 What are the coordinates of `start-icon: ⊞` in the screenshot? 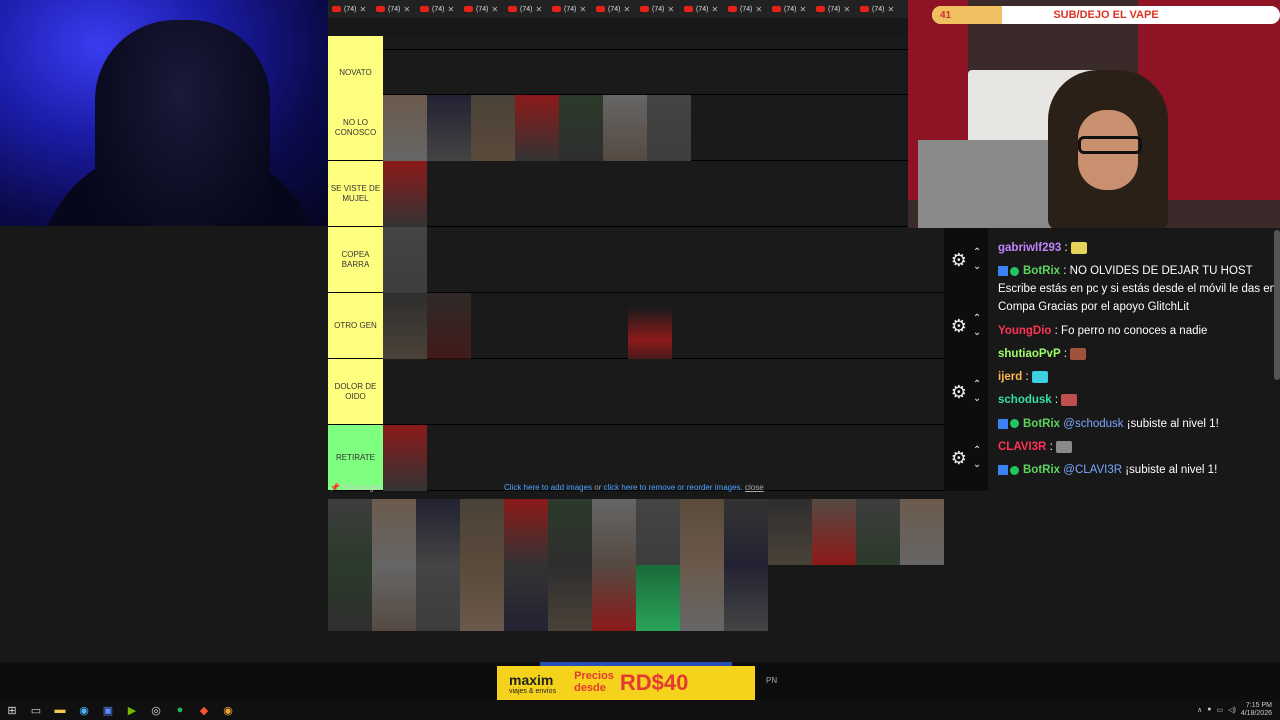 It's located at (12, 710).